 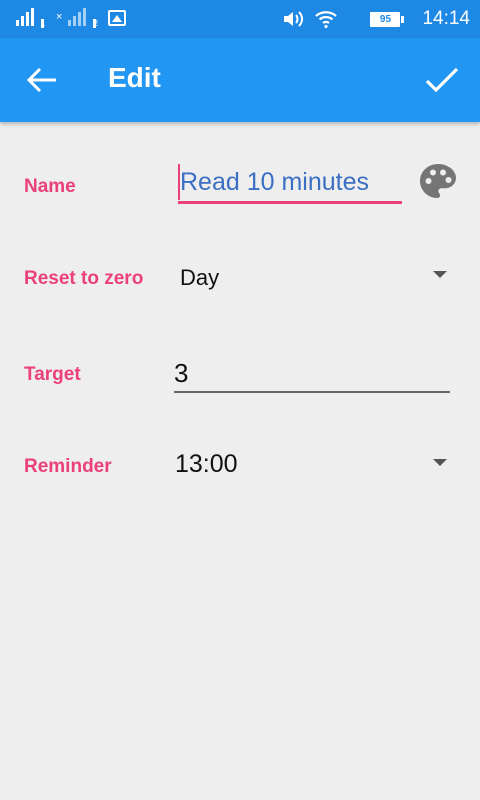 I want to click on status-time: 14:14, so click(x=446, y=18).